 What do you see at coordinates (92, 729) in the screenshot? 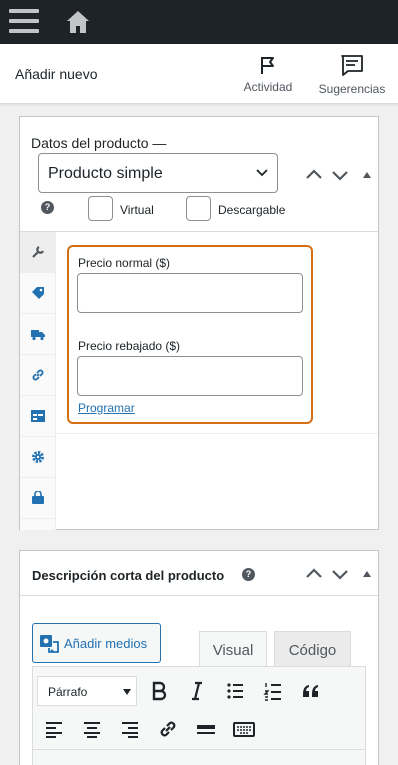
I see `align-center-icon` at bounding box center [92, 729].